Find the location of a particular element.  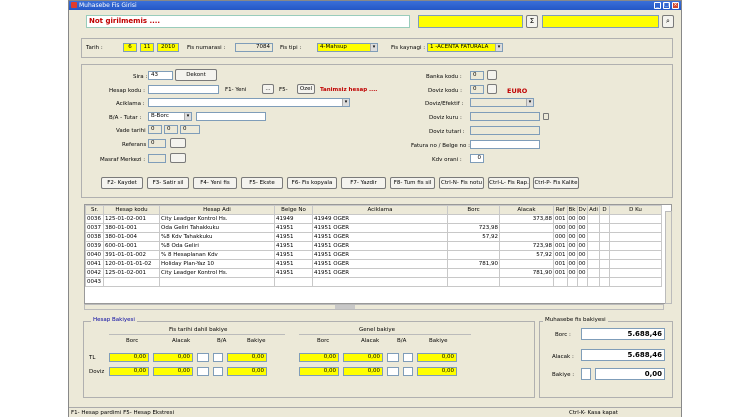

doviz-kodu-input: 0 is located at coordinates (477, 89).